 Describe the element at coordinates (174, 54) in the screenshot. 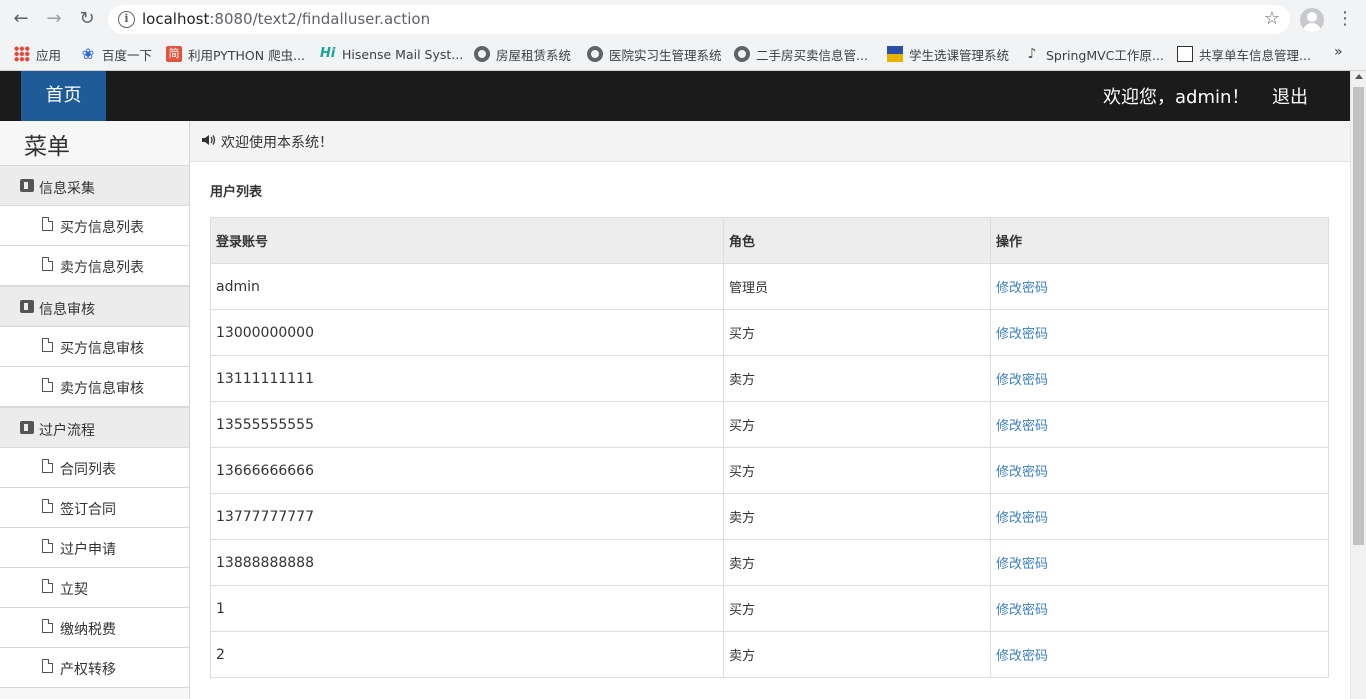

I see `jian-icon: 简` at that location.